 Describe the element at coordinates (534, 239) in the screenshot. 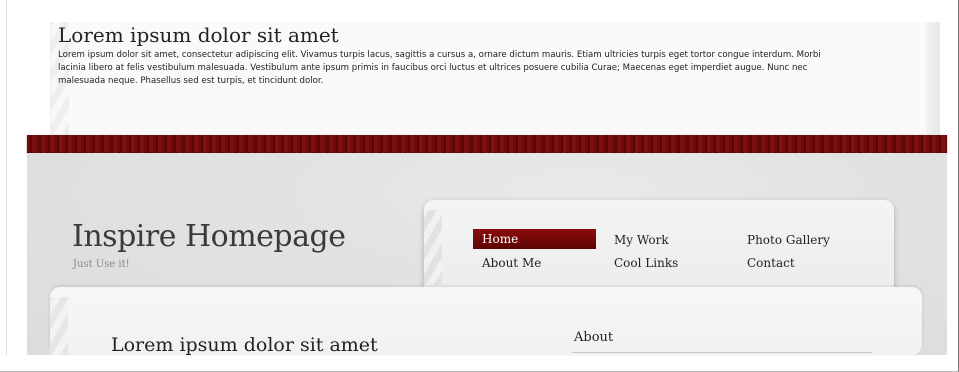

I see `nav-item-home: Home` at that location.